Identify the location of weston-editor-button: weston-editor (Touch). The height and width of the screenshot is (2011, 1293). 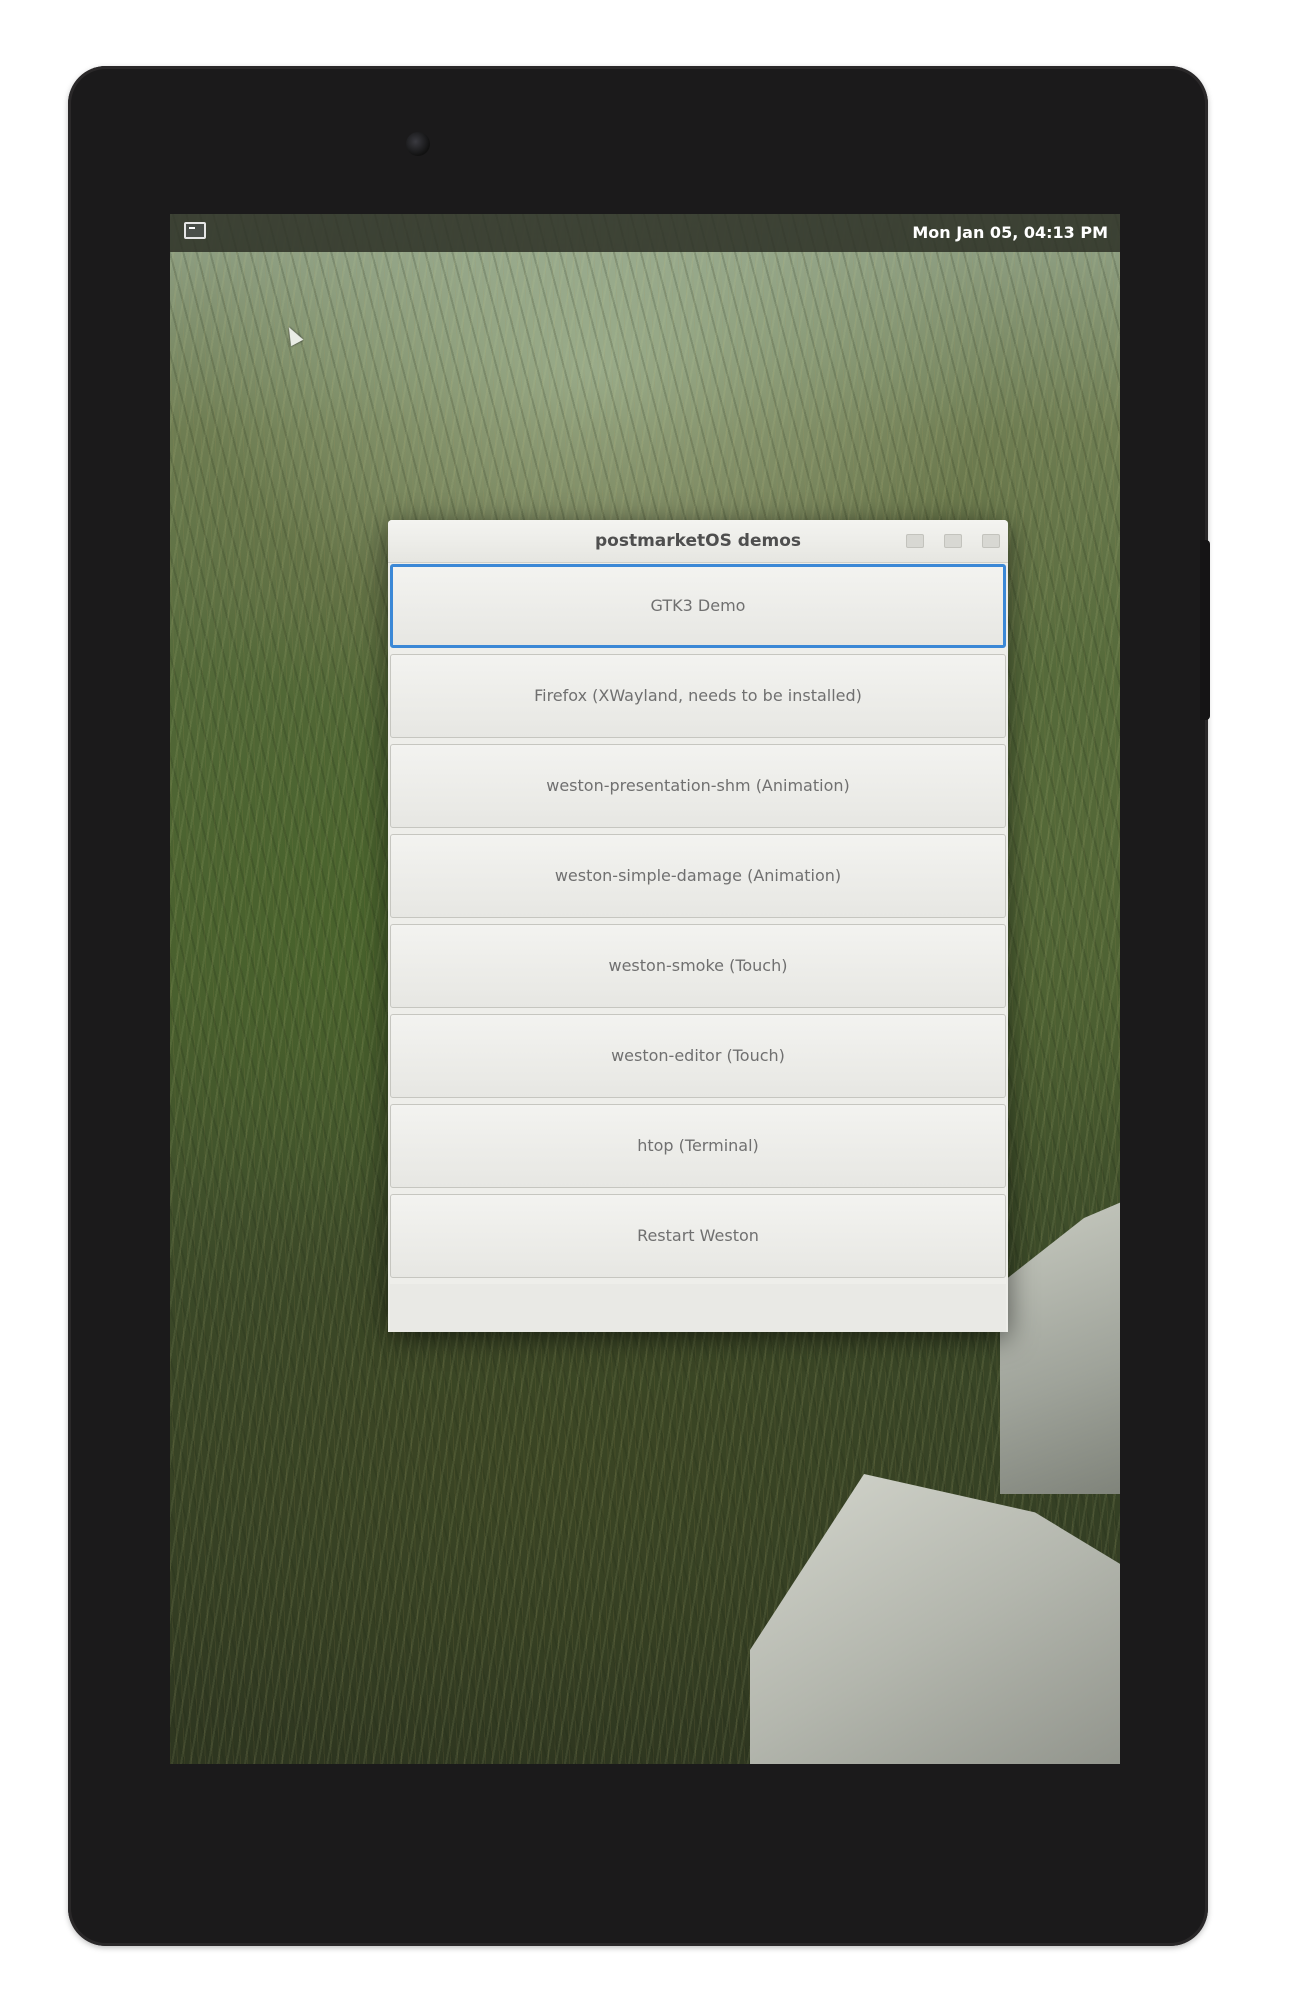
(698, 1056).